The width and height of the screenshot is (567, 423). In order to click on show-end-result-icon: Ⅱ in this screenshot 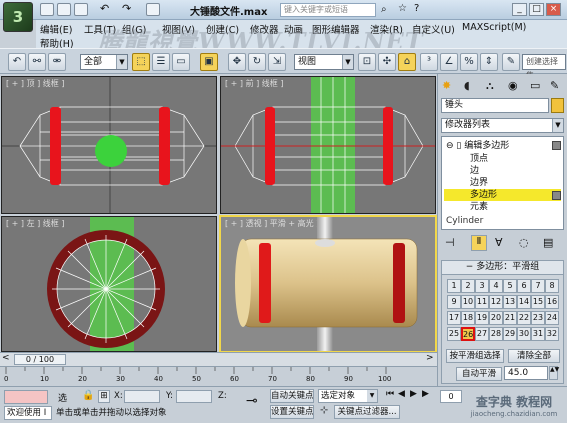, I will do `click(479, 243)`.